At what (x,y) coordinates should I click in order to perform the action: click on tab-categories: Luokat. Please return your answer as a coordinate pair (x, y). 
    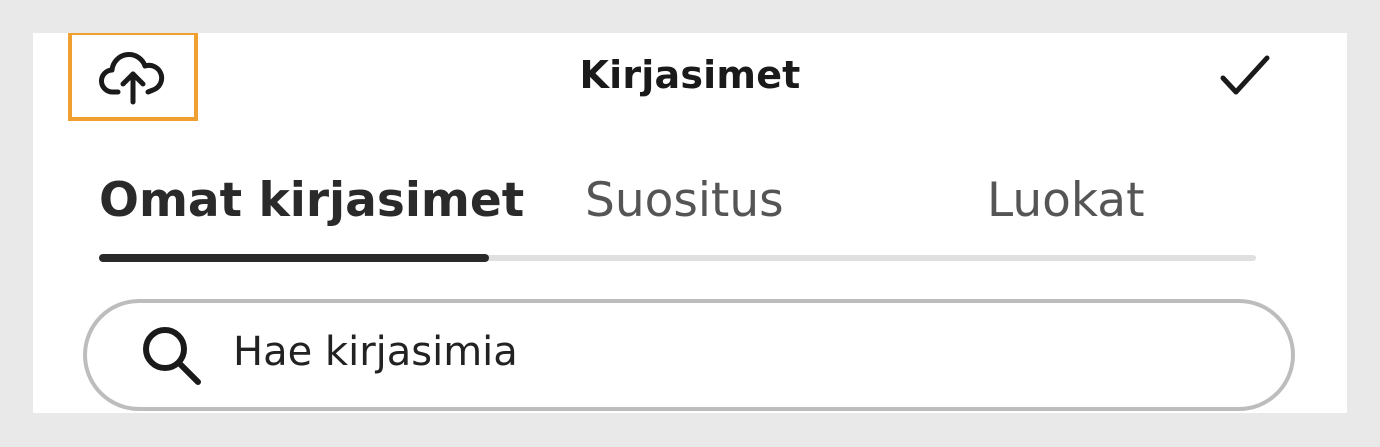
    Looking at the image, I should click on (1066, 200).